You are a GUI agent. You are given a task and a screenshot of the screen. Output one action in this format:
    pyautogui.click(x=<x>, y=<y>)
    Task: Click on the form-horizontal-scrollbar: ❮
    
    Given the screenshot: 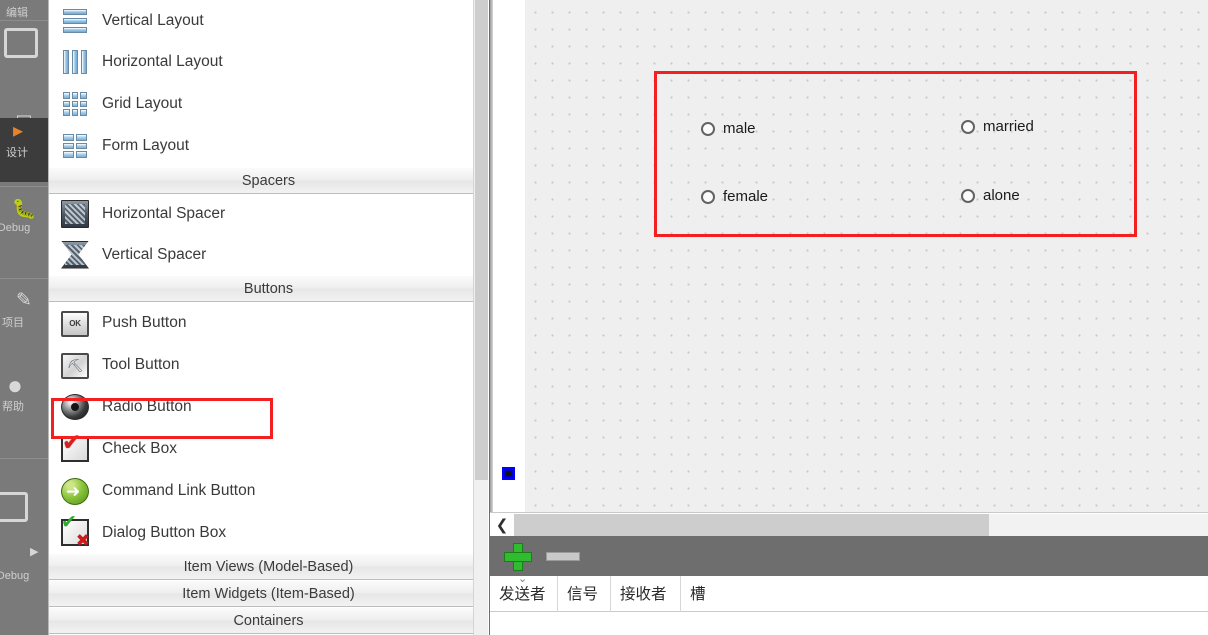 What is the action you would take?
    pyautogui.click(x=849, y=524)
    